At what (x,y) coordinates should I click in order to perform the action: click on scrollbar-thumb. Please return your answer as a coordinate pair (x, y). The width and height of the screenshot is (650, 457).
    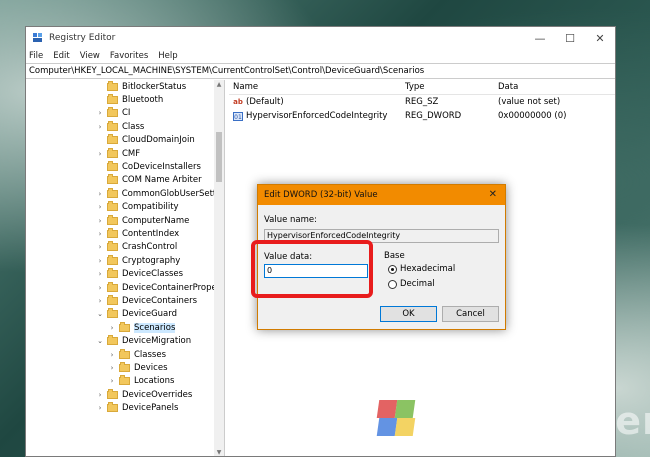
    Looking at the image, I should click on (219, 157).